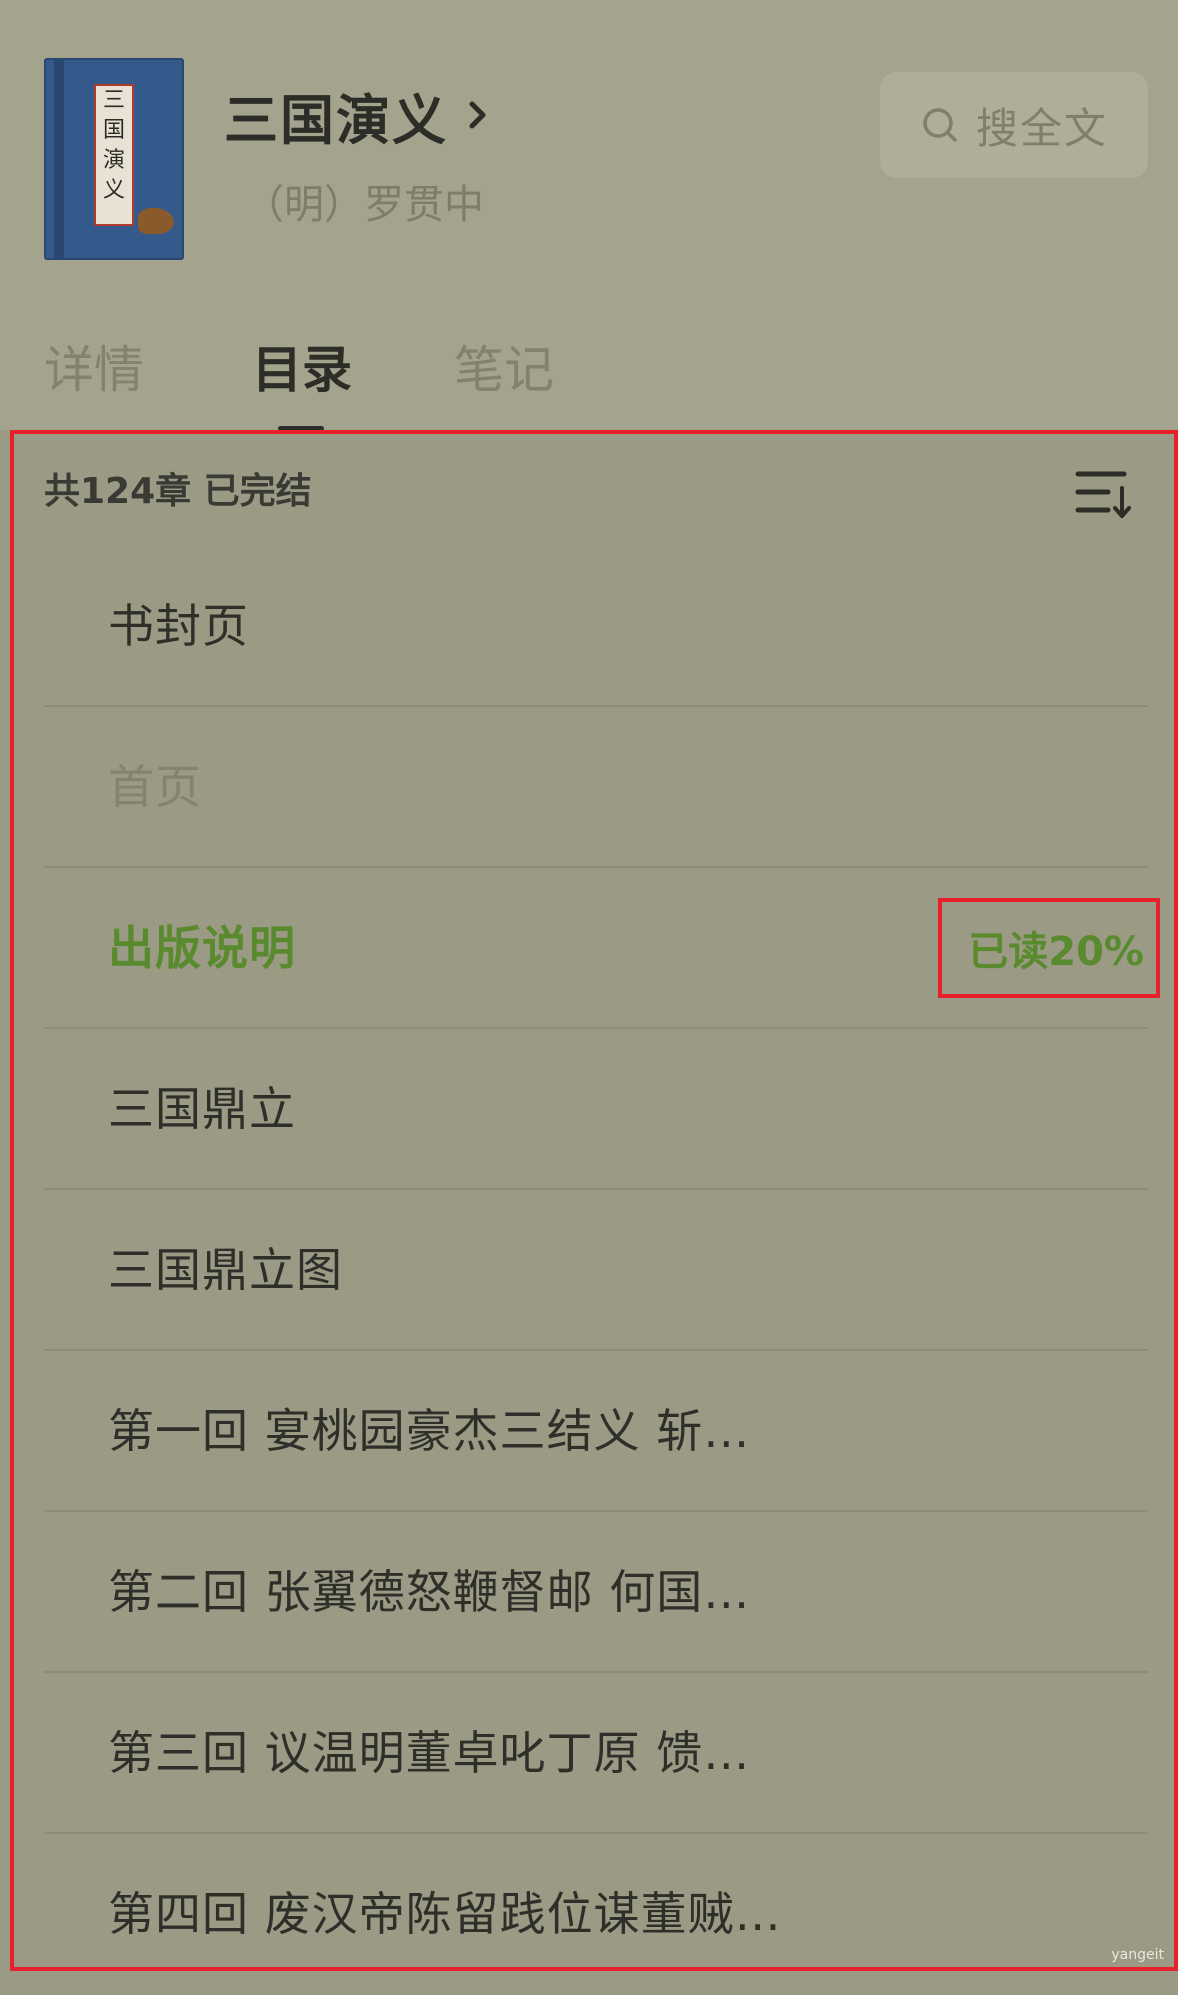 This screenshot has width=1178, height=1995. What do you see at coordinates (202, 948) in the screenshot?
I see `toc-item-label: 出版说明` at bounding box center [202, 948].